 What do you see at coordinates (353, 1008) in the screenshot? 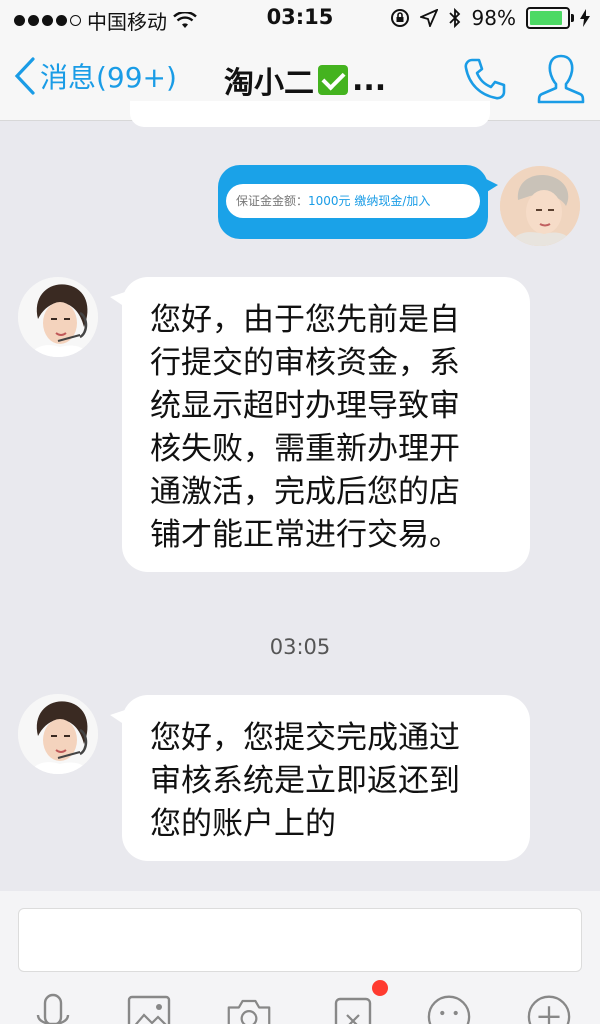
I see `shop-card-icon` at bounding box center [353, 1008].